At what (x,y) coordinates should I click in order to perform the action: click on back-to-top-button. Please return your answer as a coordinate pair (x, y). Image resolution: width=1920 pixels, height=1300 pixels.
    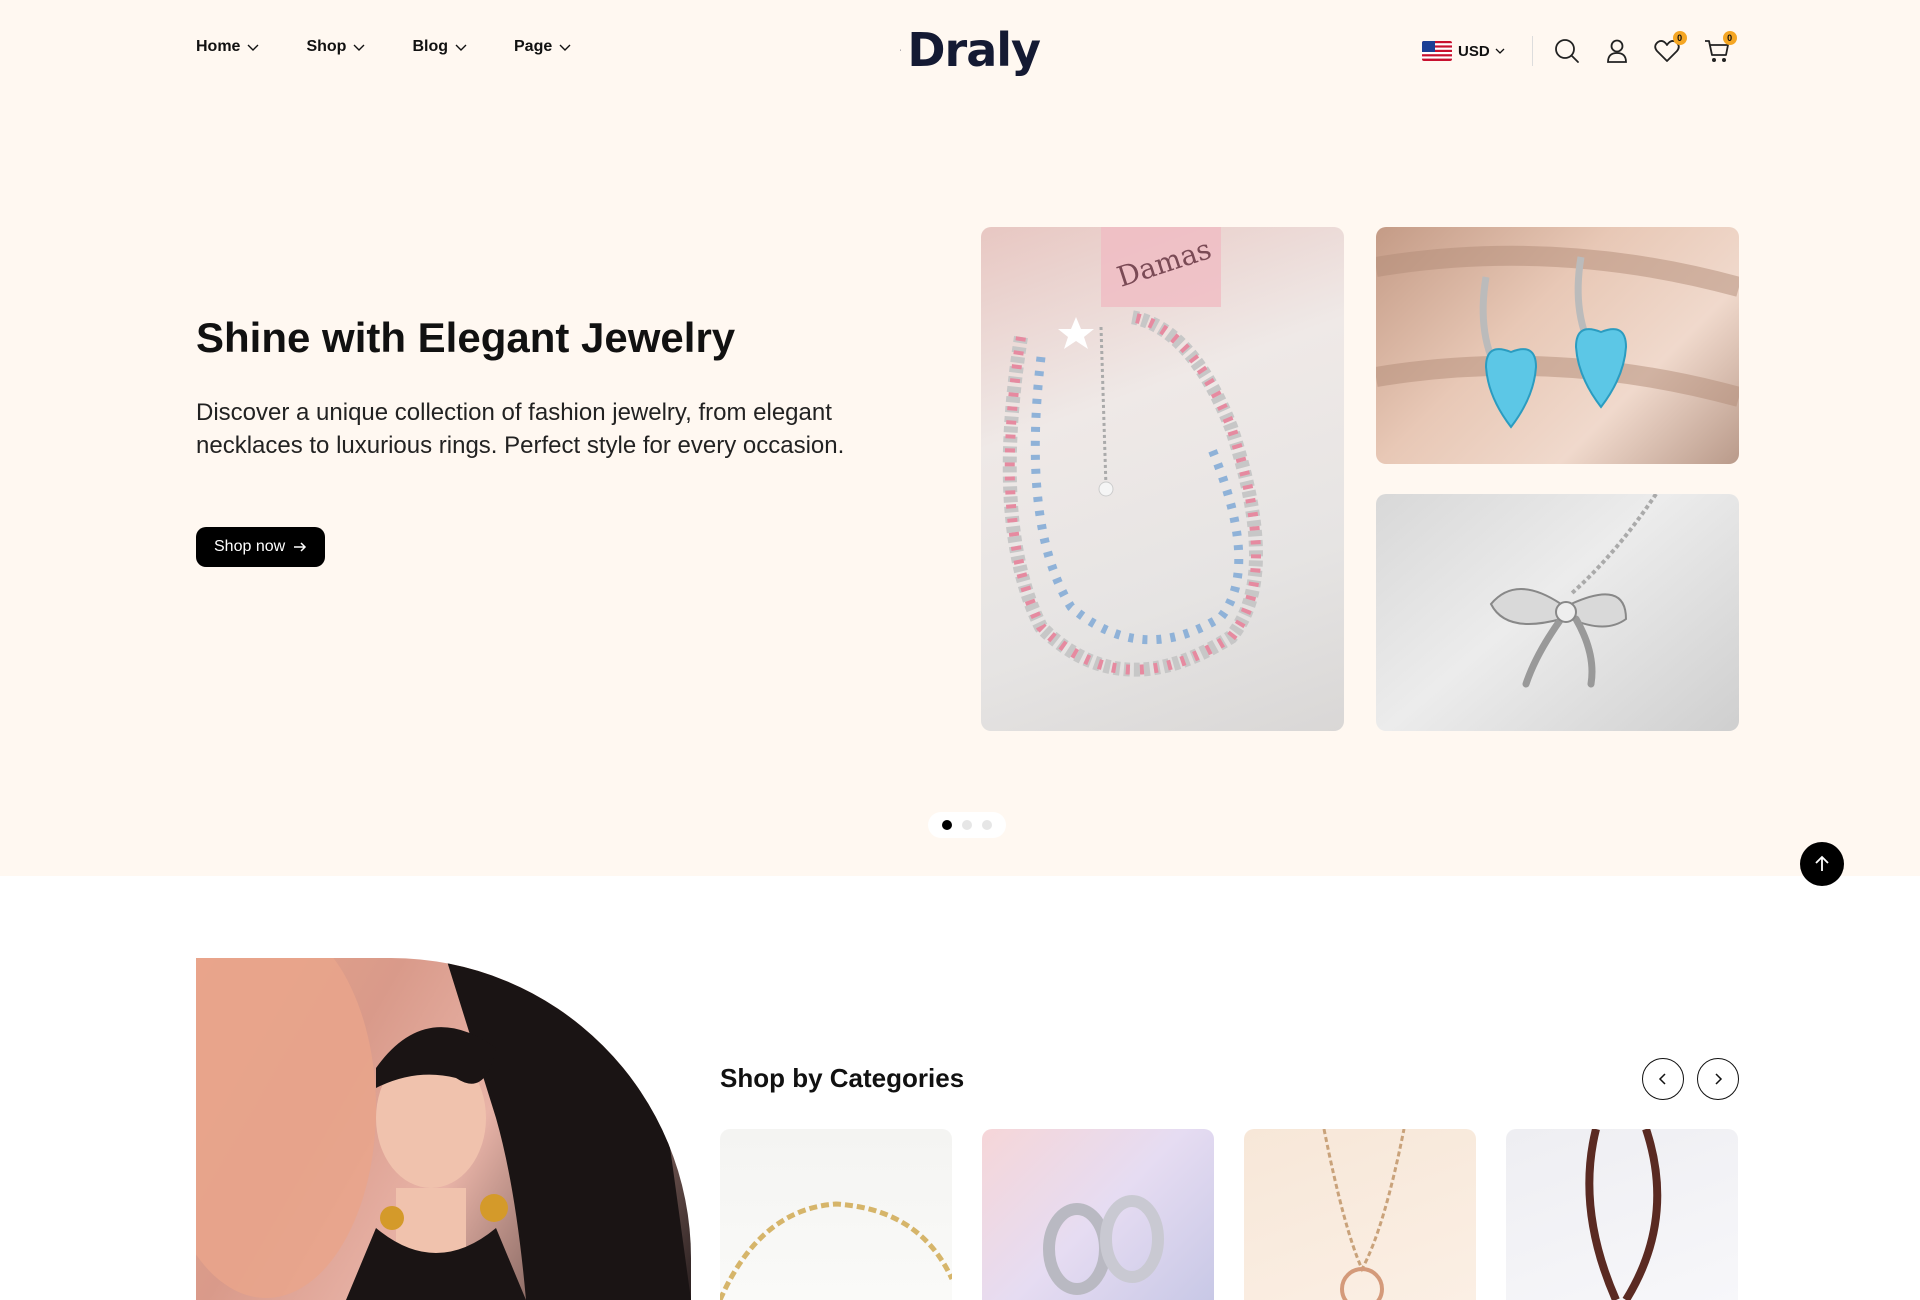
    Looking at the image, I should click on (1822, 864).